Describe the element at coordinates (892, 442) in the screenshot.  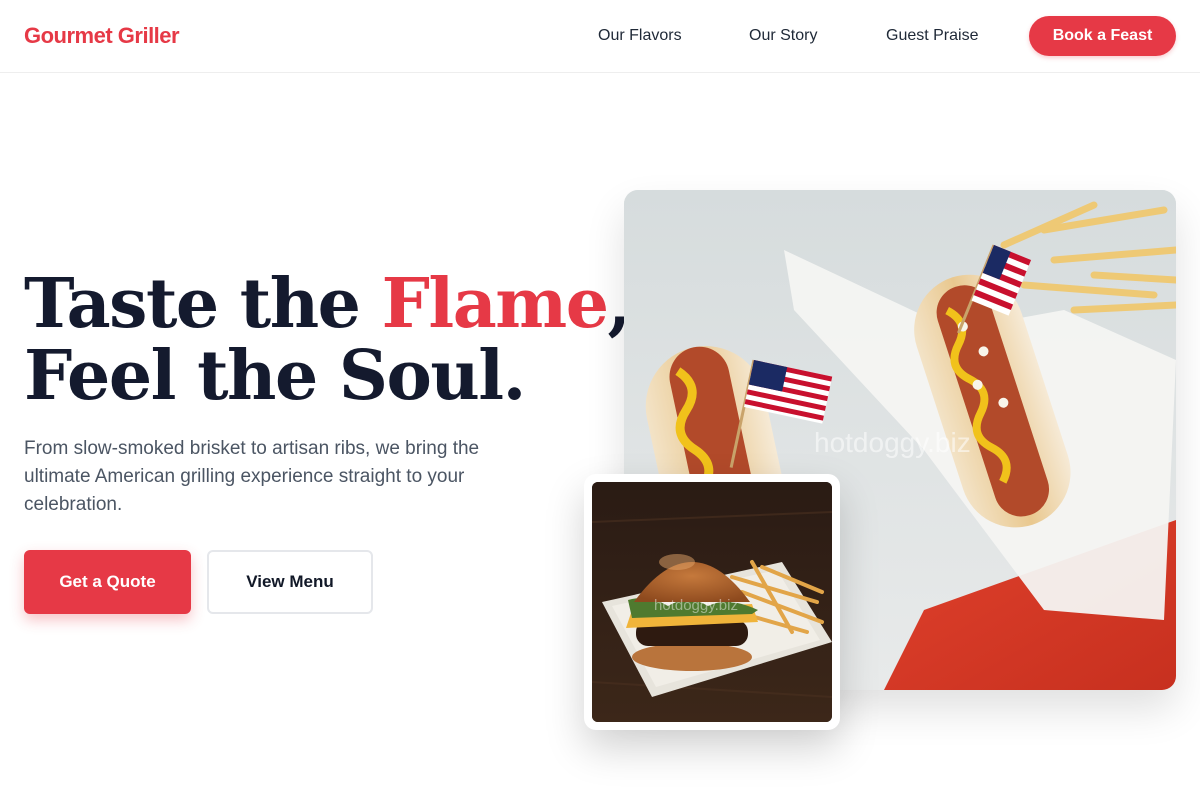
I see `main-photo-watermark: hotdoggy.biz` at that location.